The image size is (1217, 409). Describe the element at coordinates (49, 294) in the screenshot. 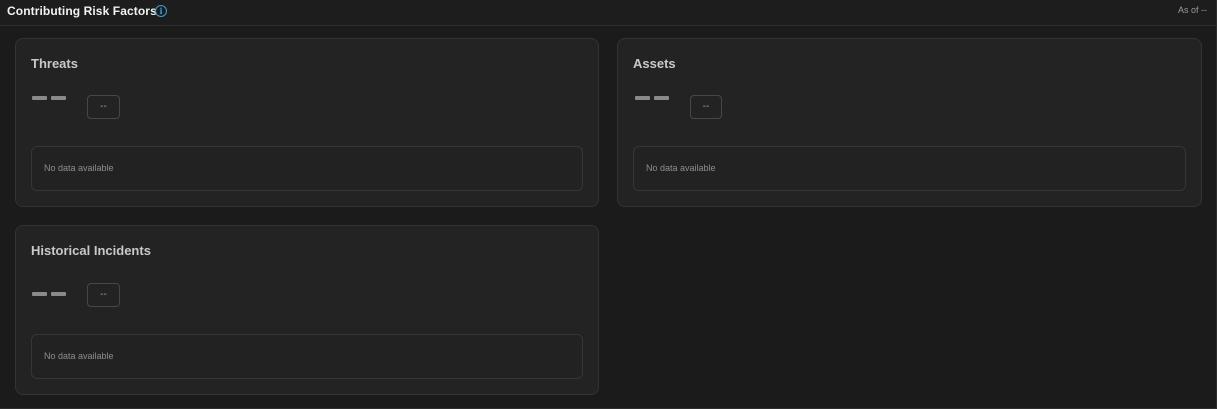

I see `historical-value-placeholder` at that location.